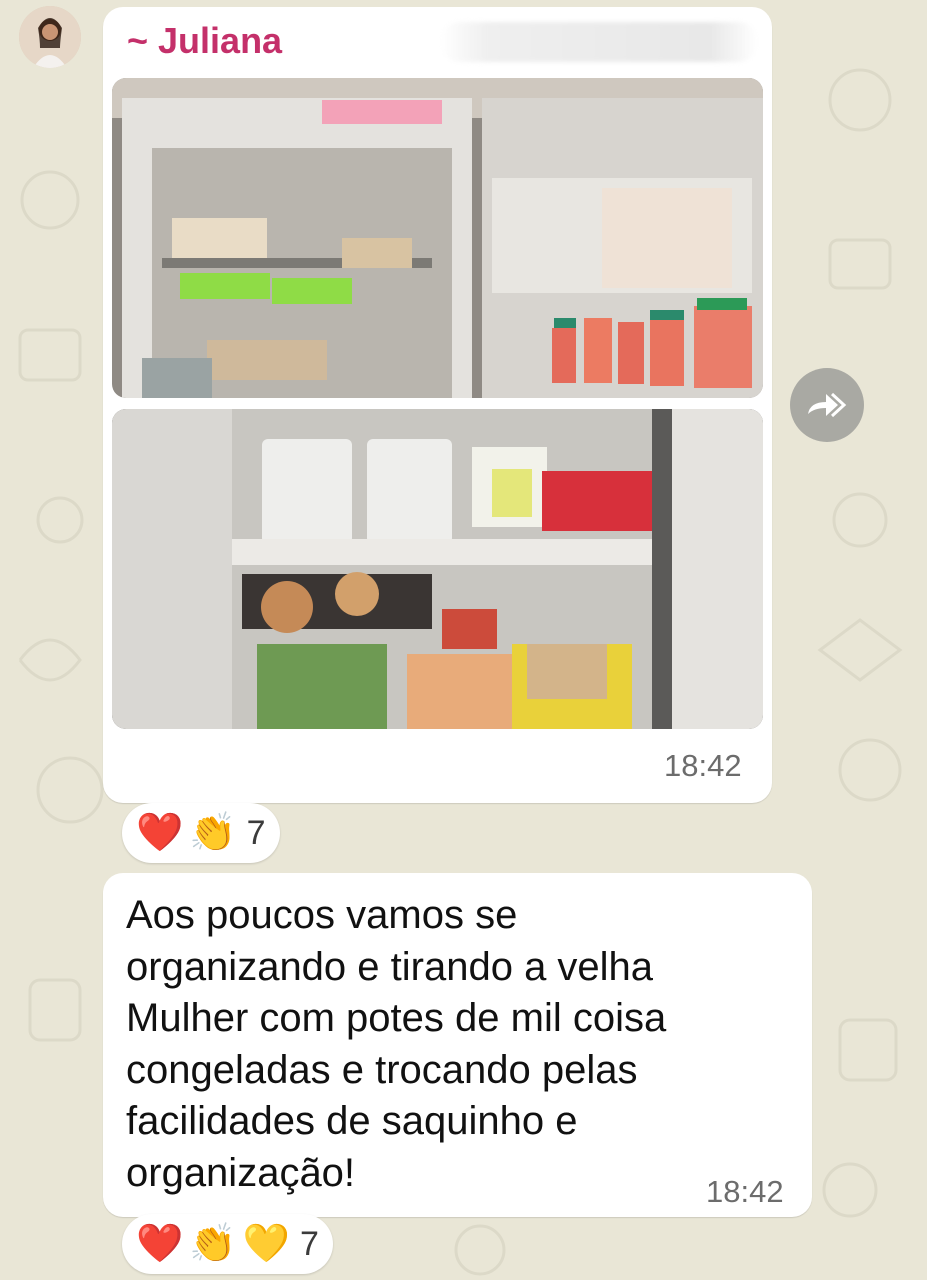 This screenshot has height=1280, width=927. I want to click on yellow-heart-emoji: 💛, so click(266, 1244).